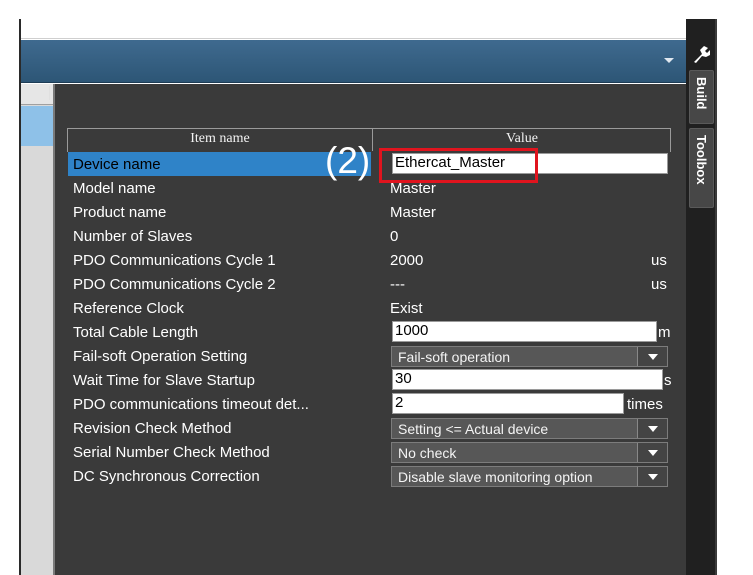 This screenshot has width=753, height=575. What do you see at coordinates (369, 212) in the screenshot?
I see `property-row-product-name: Product name Master` at bounding box center [369, 212].